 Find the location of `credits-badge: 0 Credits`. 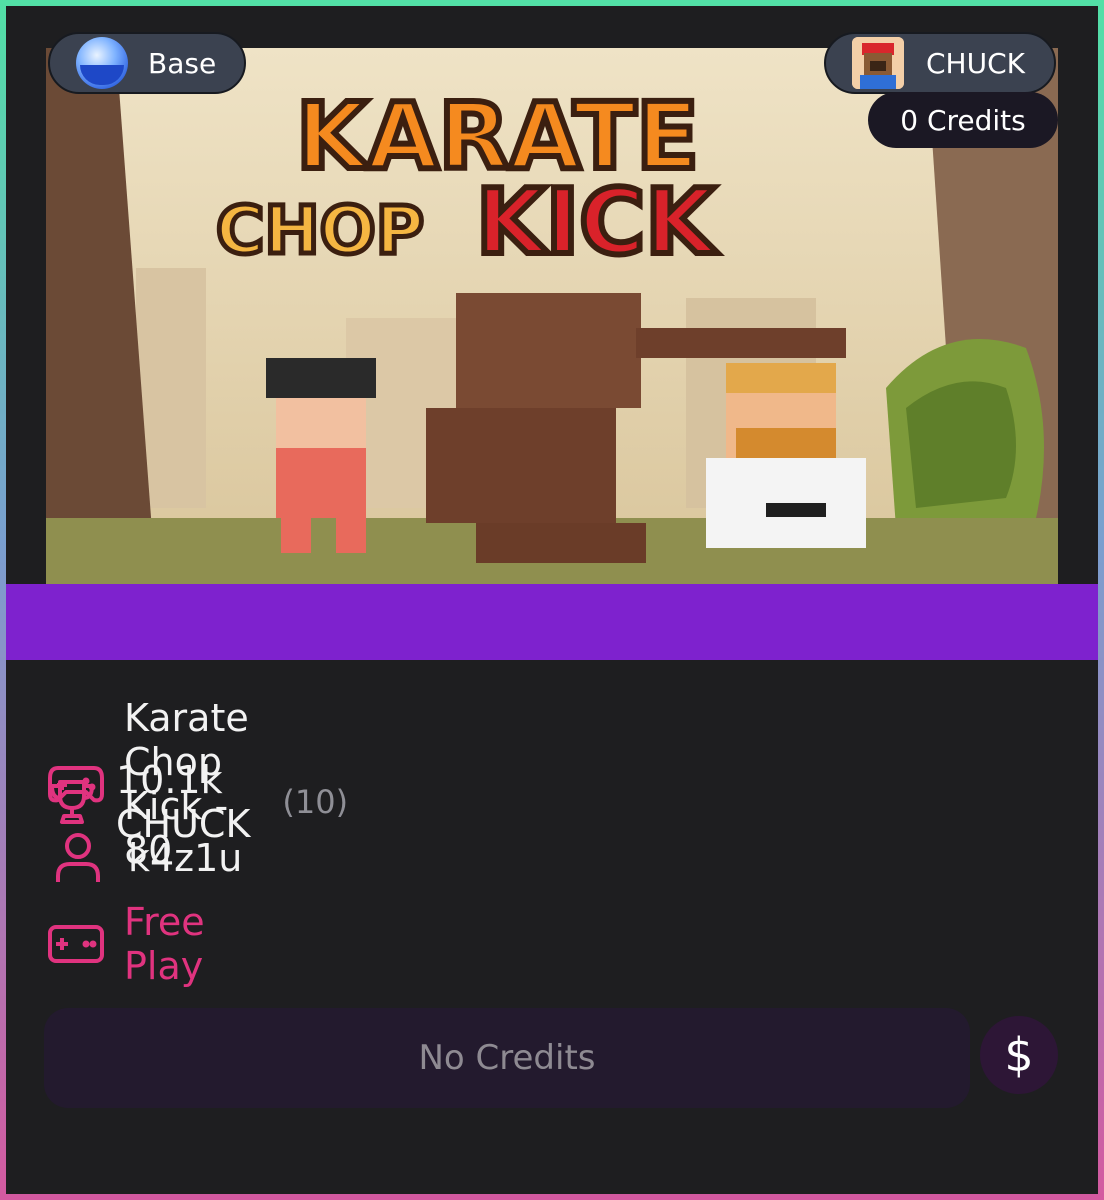

credits-badge: 0 Credits is located at coordinates (963, 120).